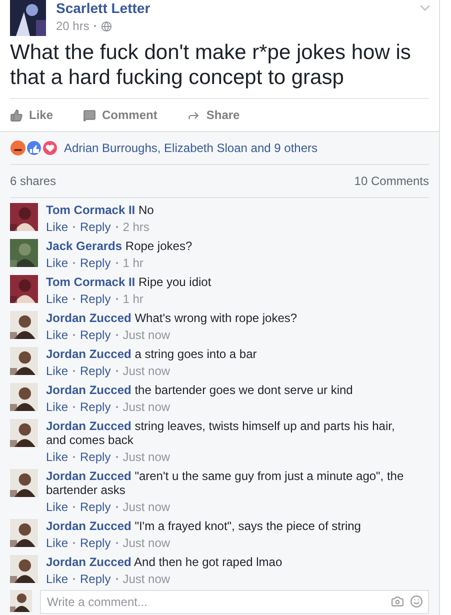 The width and height of the screenshot is (451, 615). What do you see at coordinates (120, 115) in the screenshot?
I see `comment-button: Comment` at bounding box center [120, 115].